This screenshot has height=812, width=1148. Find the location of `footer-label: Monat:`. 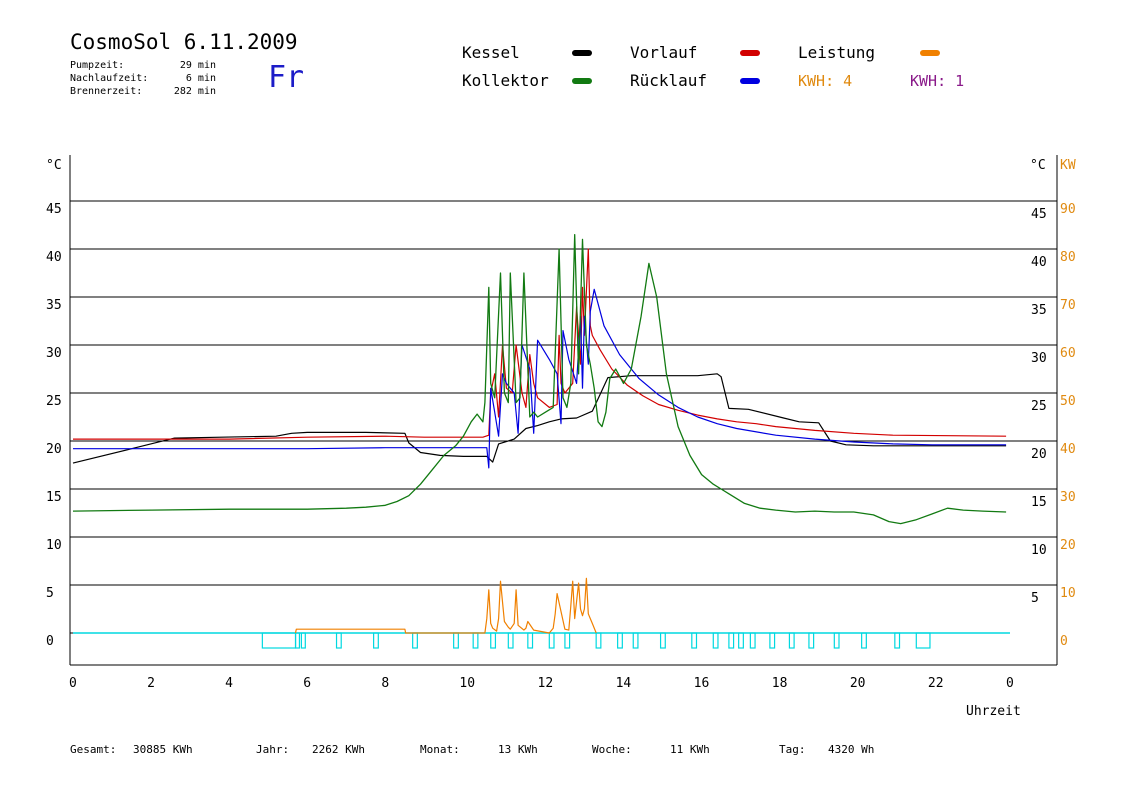

footer-label: Monat: is located at coordinates (440, 749).